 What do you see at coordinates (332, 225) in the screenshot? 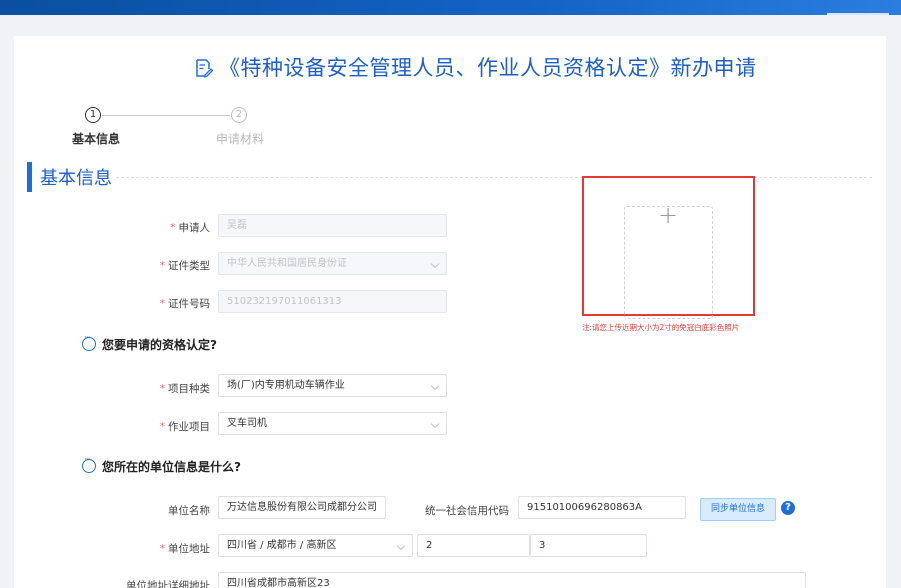
I see `applicant-input: 吴磊` at bounding box center [332, 225].